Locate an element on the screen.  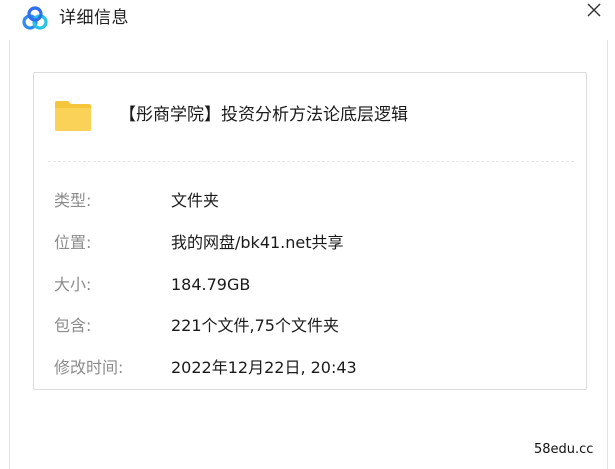
detail-label: 类型: is located at coordinates (73, 200).